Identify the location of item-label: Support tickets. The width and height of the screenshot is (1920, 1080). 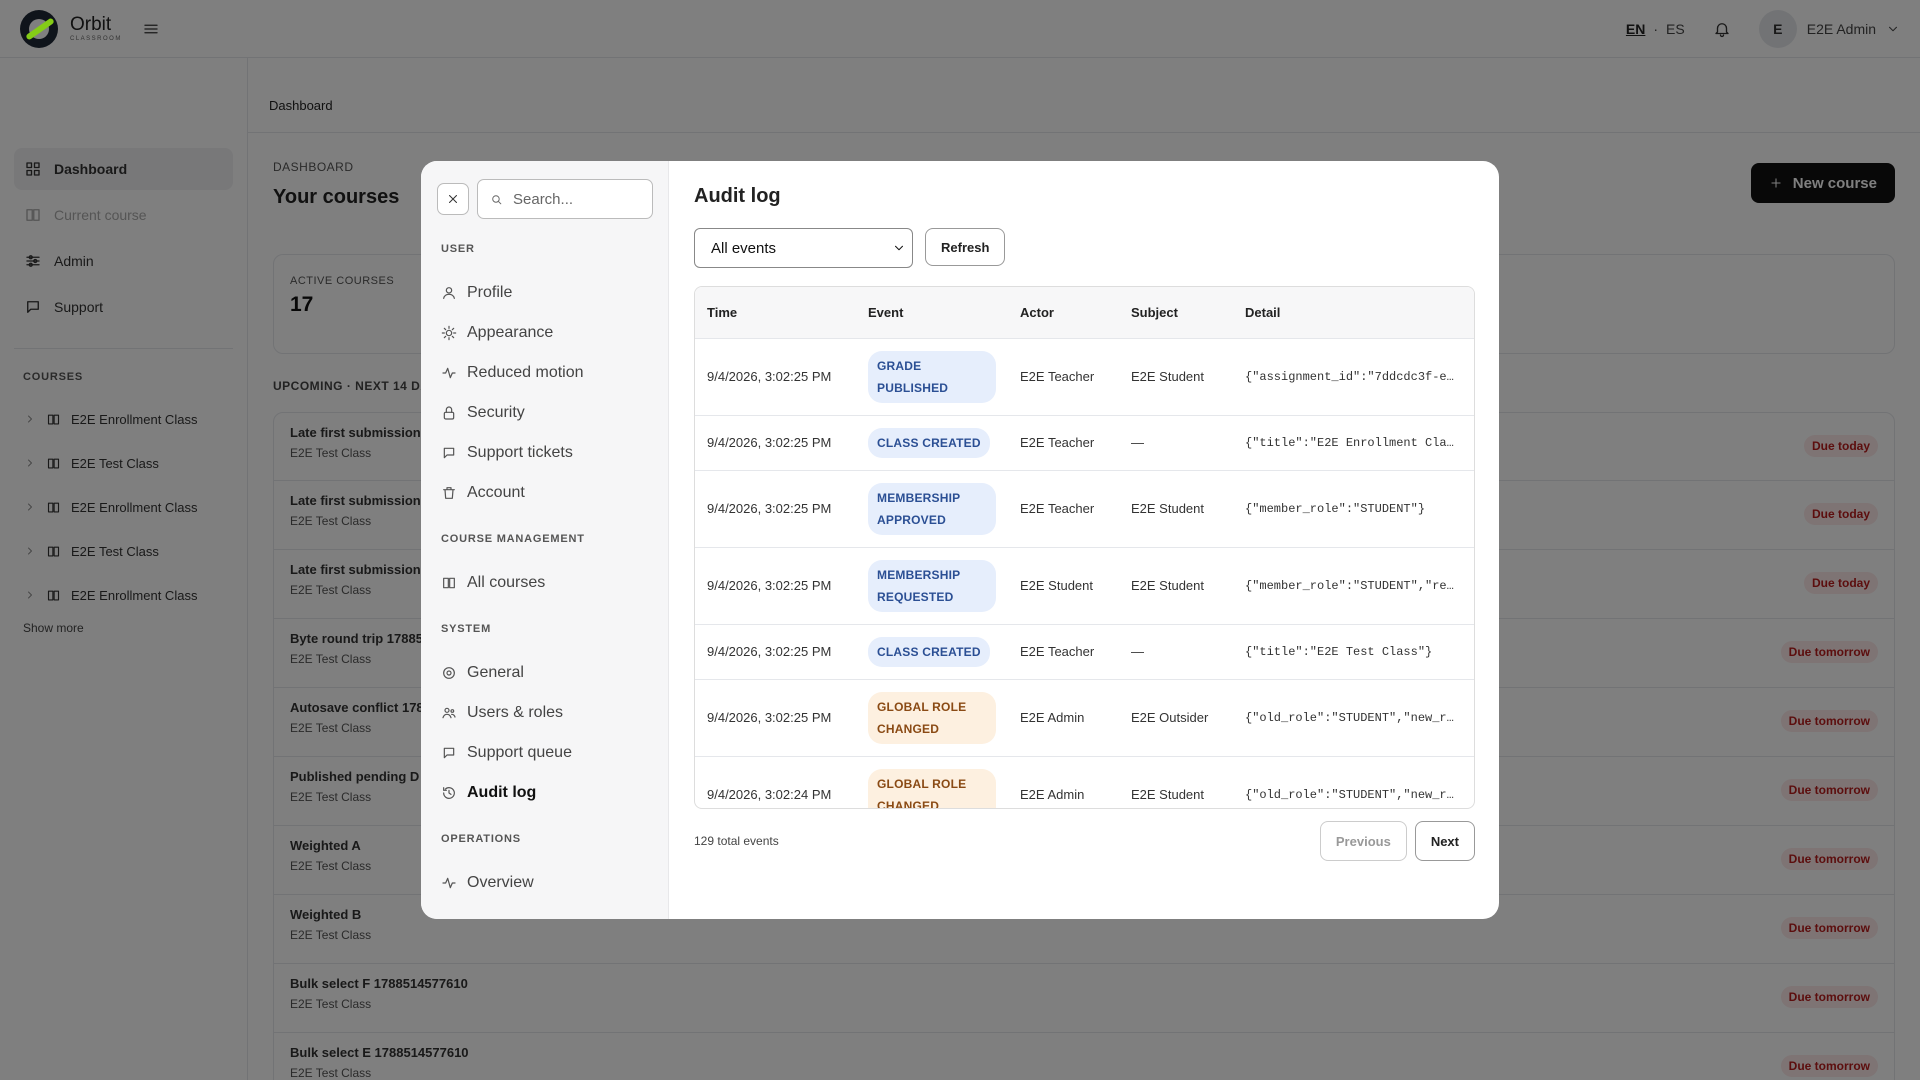
(520, 452).